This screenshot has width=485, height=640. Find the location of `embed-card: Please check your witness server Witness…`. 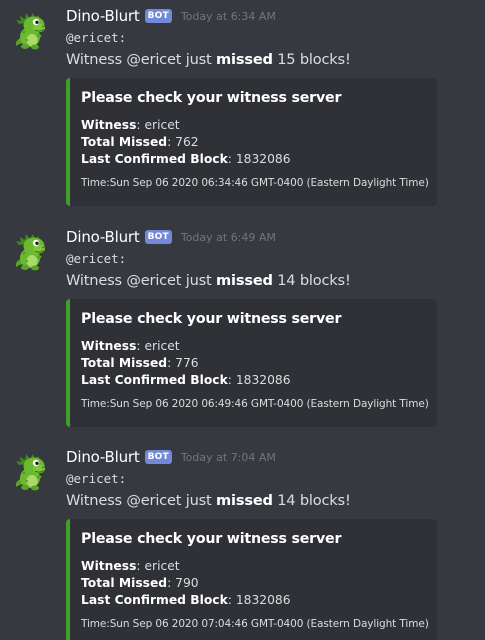

embed-card: Please check your witness server Witness… is located at coordinates (251, 579).